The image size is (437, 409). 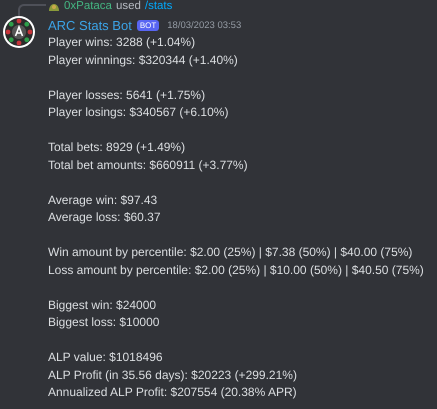 What do you see at coordinates (88, 6) in the screenshot?
I see `reply-username: 0xPataca` at bounding box center [88, 6].